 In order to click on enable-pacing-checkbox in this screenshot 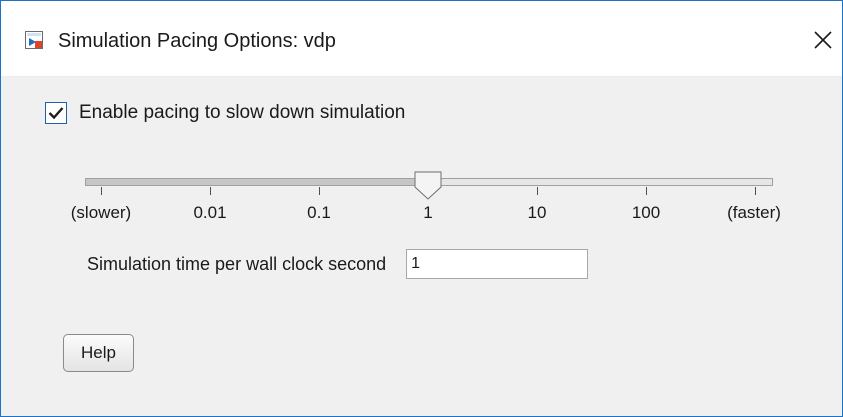, I will do `click(56, 113)`.